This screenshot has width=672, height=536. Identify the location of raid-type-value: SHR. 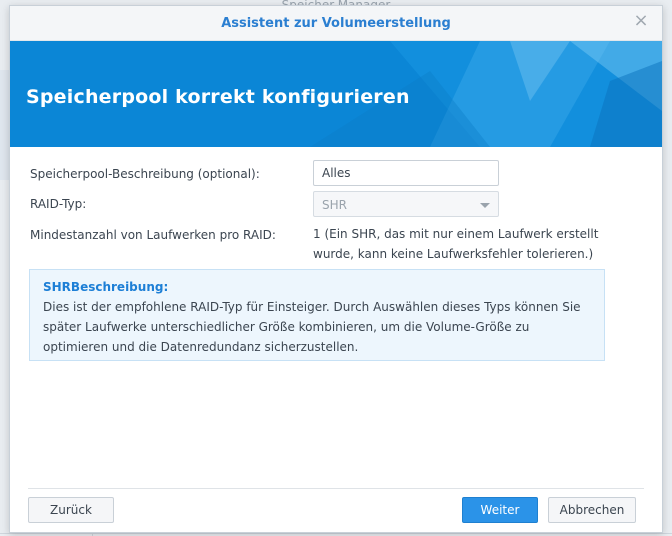
(334, 205).